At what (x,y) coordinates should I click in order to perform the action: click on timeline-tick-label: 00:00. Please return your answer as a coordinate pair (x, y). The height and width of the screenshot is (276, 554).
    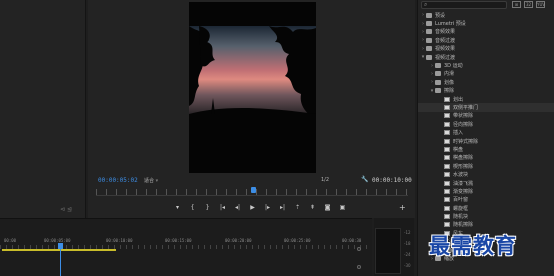
    Looking at the image, I should click on (10, 240).